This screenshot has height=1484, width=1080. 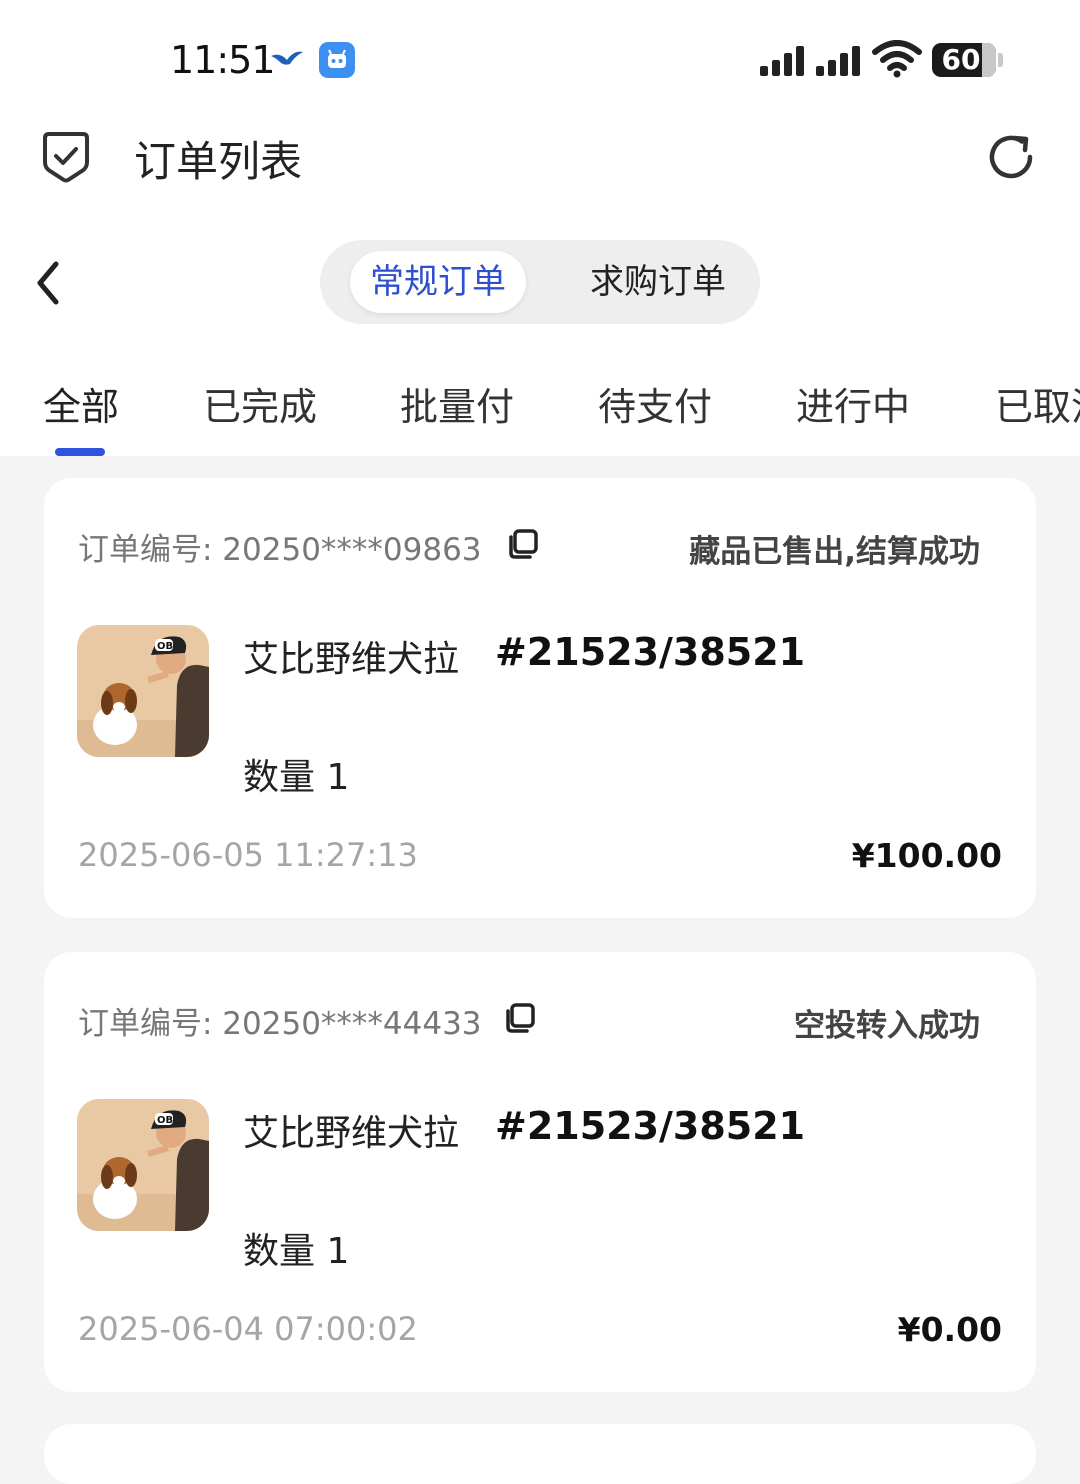 What do you see at coordinates (961, 59) in the screenshot?
I see `battery-level: 60` at bounding box center [961, 59].